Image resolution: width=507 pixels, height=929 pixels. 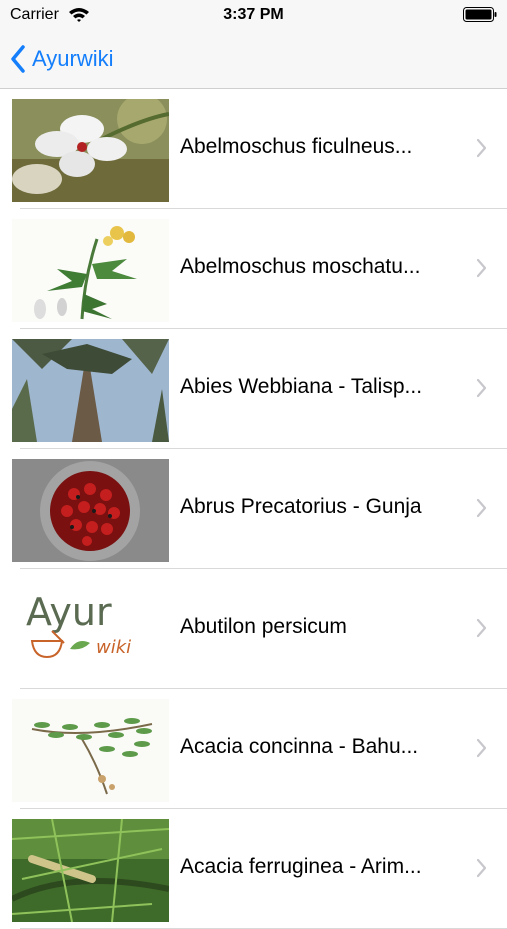 I want to click on chevron-left-icon, so click(x=18, y=59).